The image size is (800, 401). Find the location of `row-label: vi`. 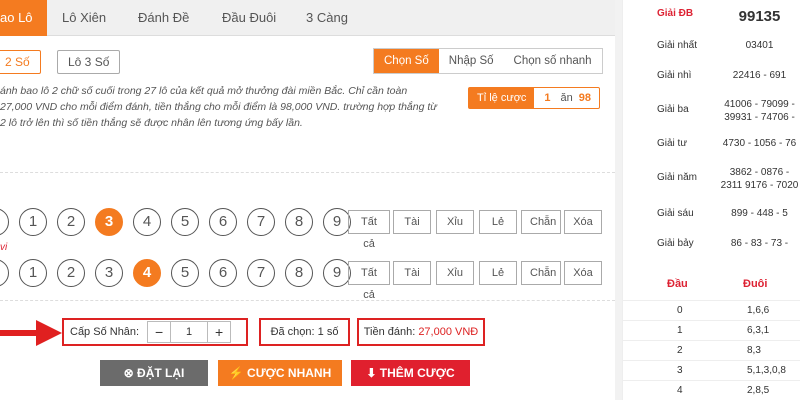

row-label: vi is located at coordinates (4, 247).